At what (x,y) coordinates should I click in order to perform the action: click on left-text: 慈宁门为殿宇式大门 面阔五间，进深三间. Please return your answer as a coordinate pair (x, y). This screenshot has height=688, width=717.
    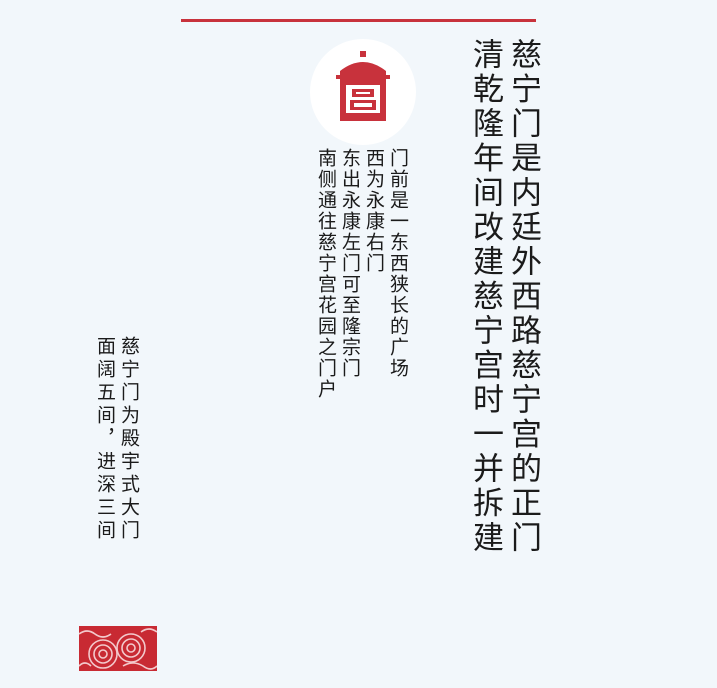
    Looking at the image, I should click on (117, 439).